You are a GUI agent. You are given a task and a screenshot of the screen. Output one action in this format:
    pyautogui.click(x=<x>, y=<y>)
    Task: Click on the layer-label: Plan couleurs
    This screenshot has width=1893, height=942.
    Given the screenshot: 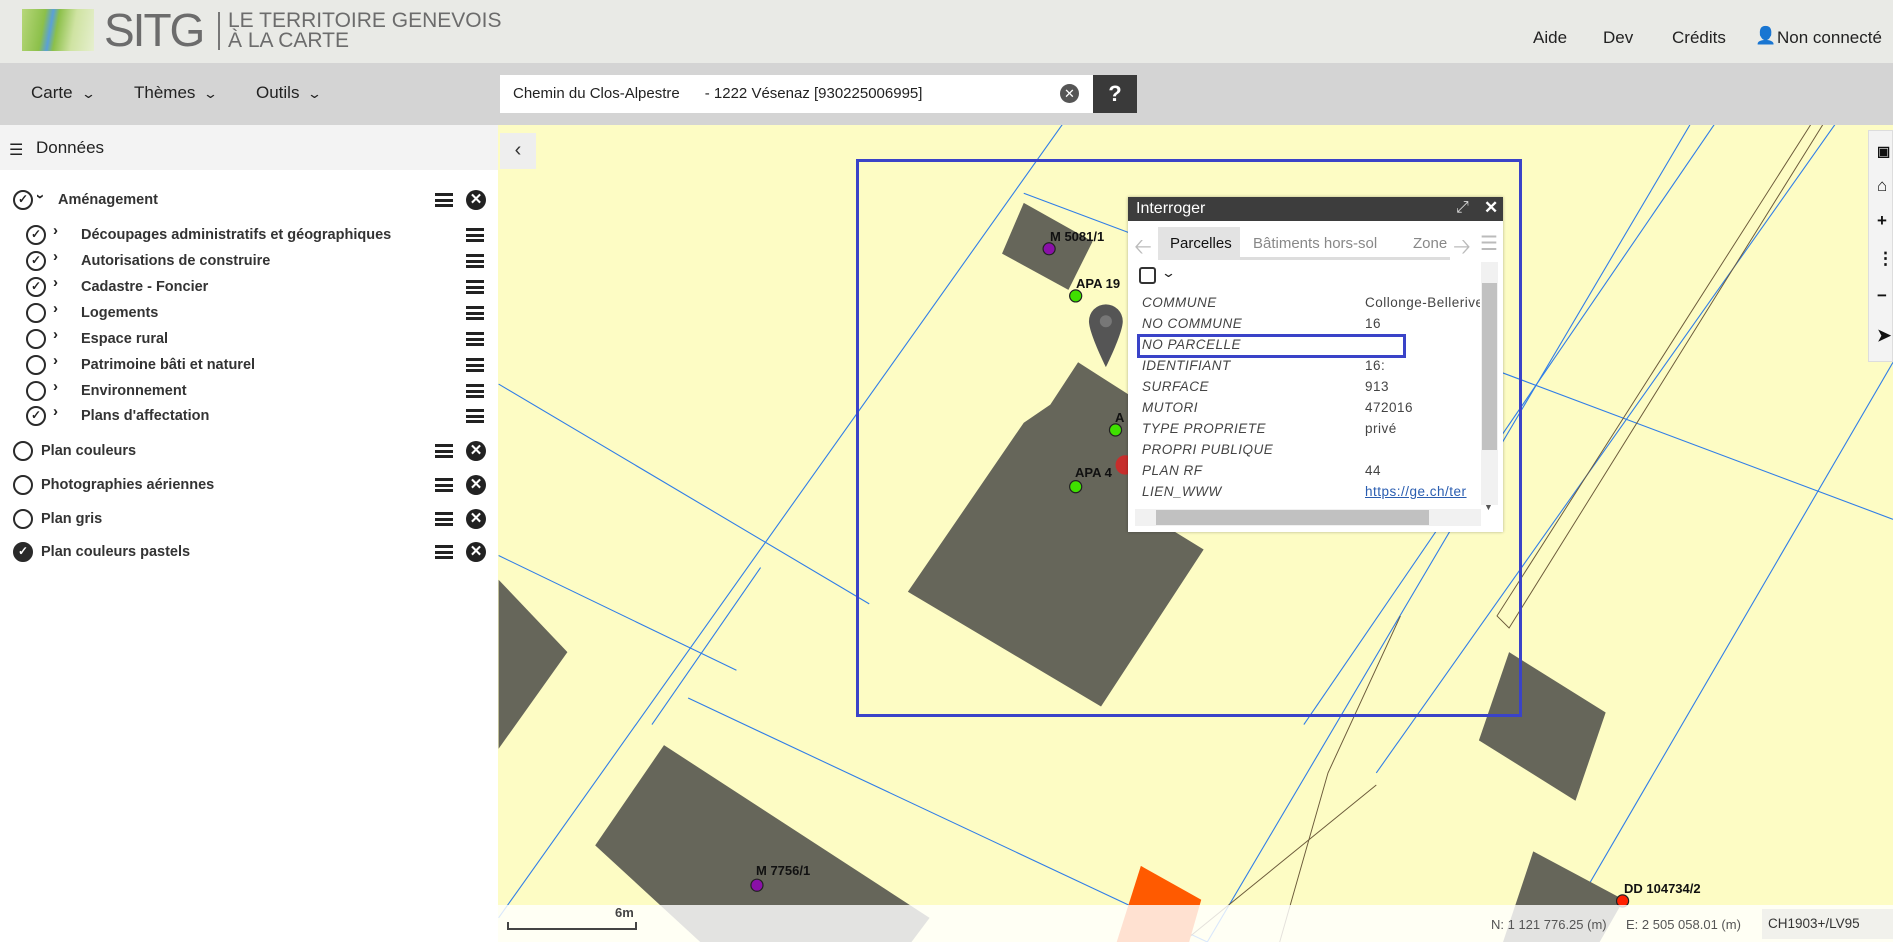 What is the action you would take?
    pyautogui.click(x=88, y=451)
    